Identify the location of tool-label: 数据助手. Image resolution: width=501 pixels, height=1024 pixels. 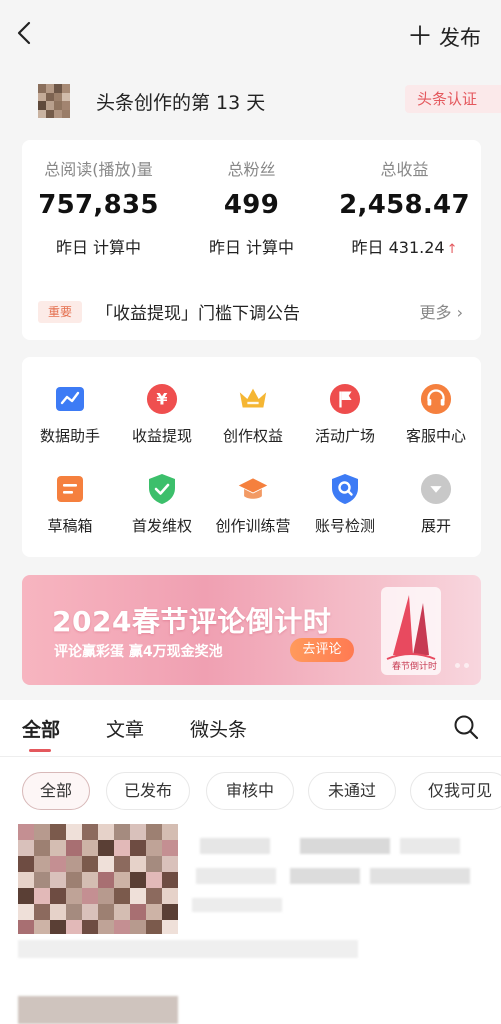
(69, 436).